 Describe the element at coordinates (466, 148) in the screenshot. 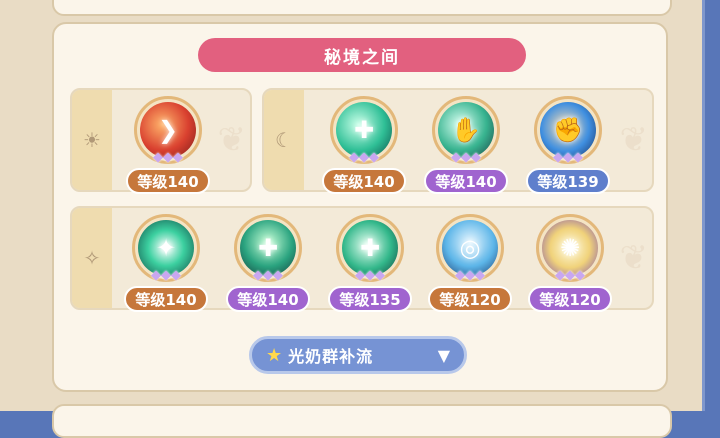

I see `skill-slot: ✋ ◆◆◆ 等级140` at that location.